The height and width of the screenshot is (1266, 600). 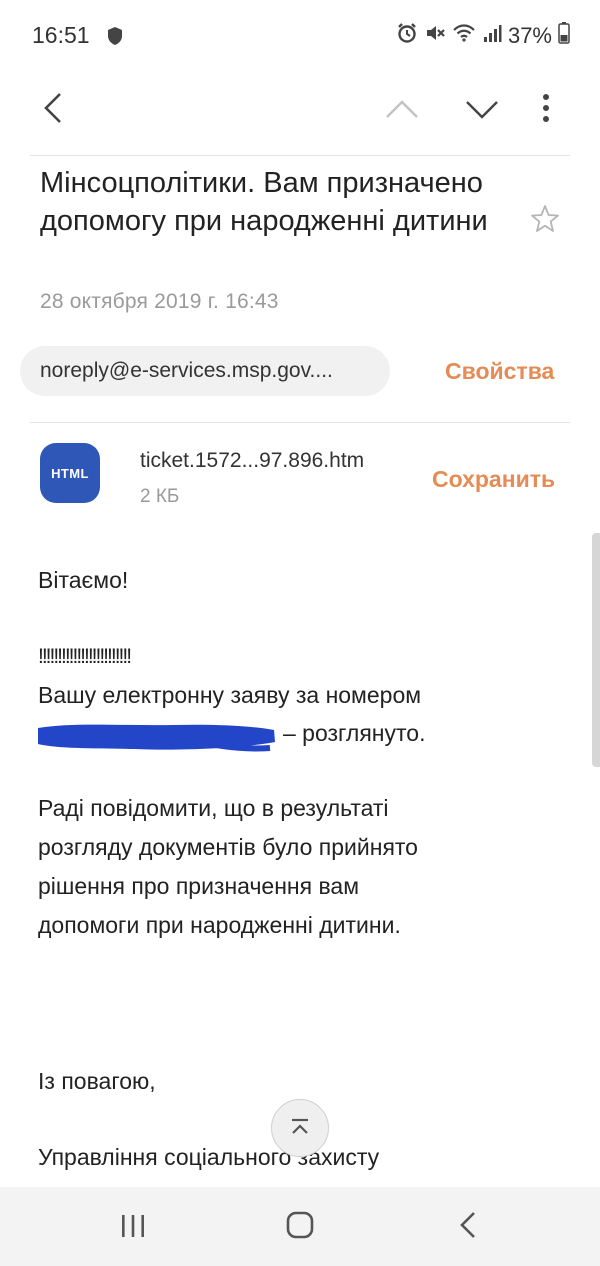 I want to click on attachment-size: 2 КБ, so click(x=160, y=496).